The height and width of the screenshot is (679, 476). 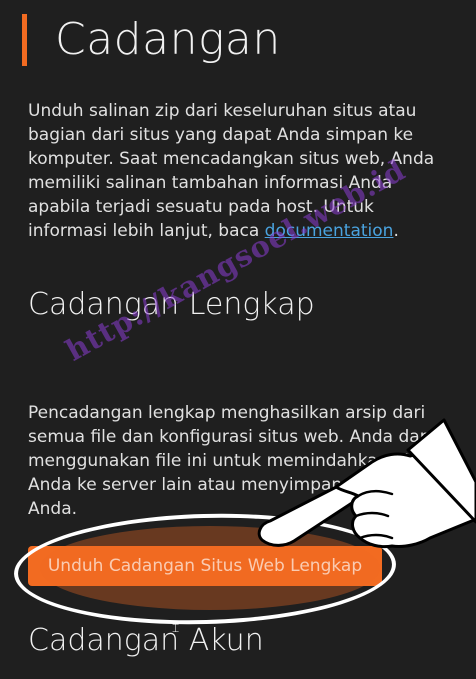 What do you see at coordinates (171, 304) in the screenshot?
I see `full-backup-heading: Cadangan Lengkap` at bounding box center [171, 304].